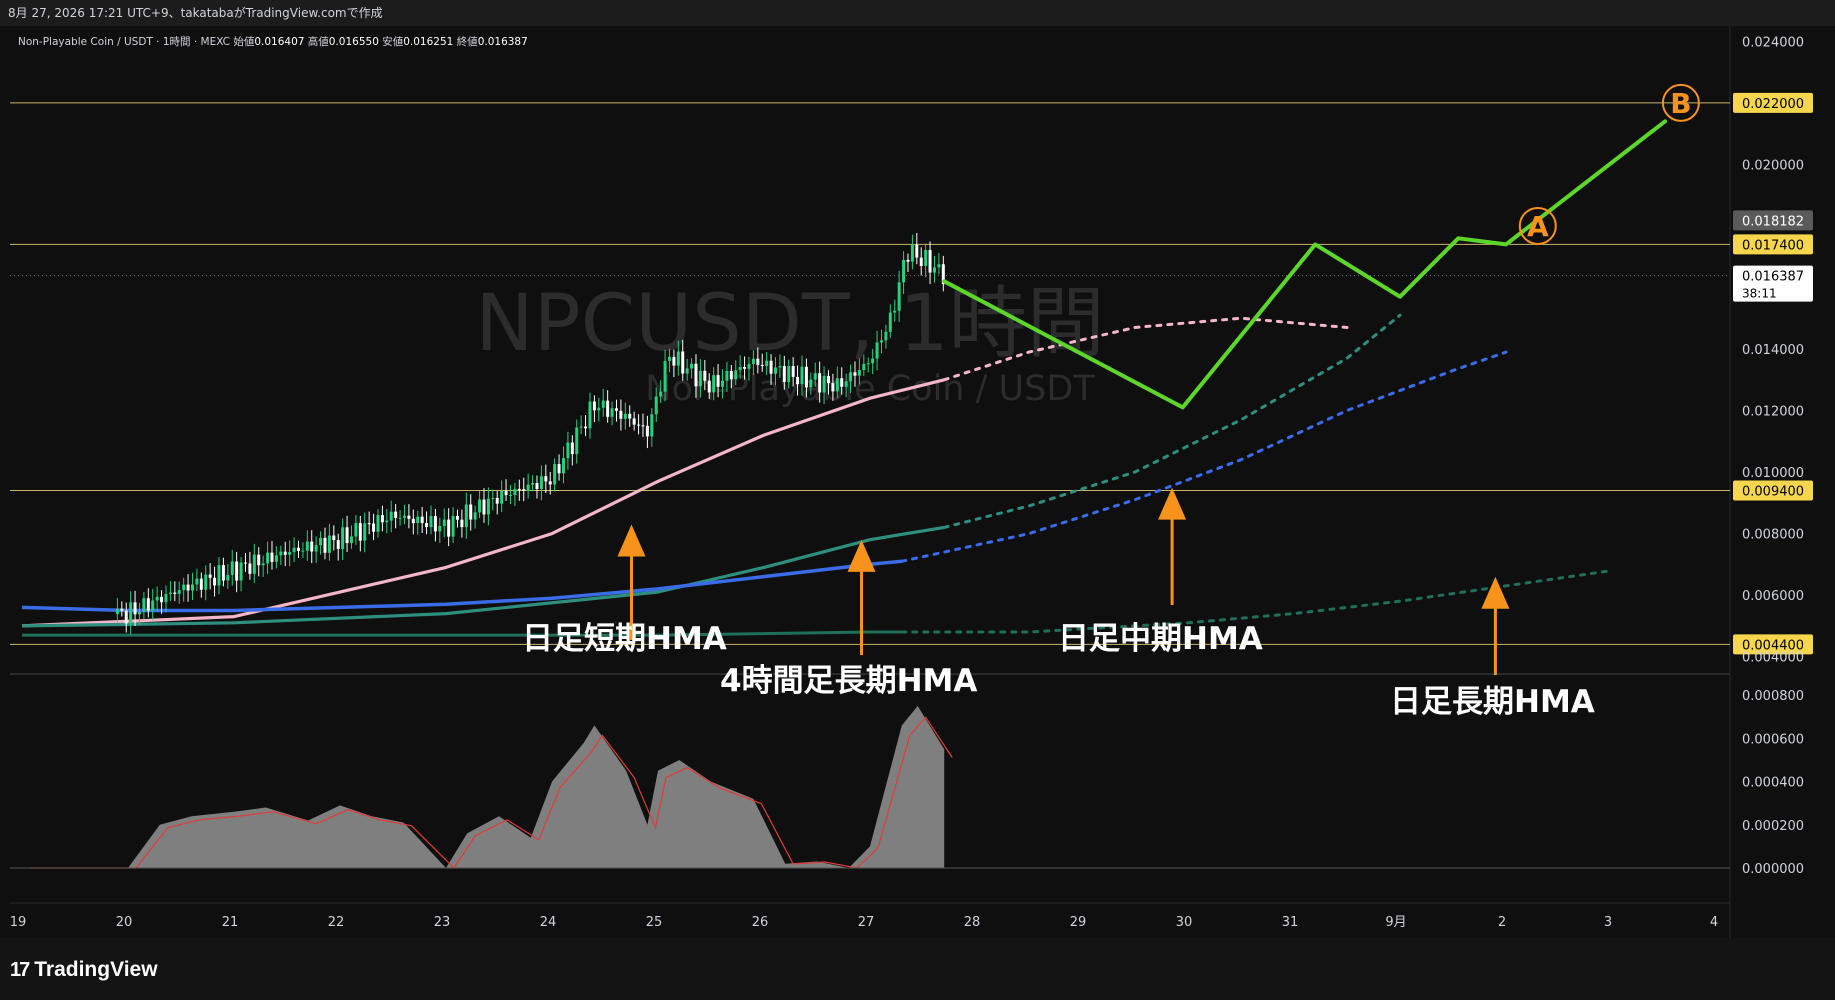  What do you see at coordinates (1184, 922) in the screenshot?
I see `time-axis-tick: 30` at bounding box center [1184, 922].